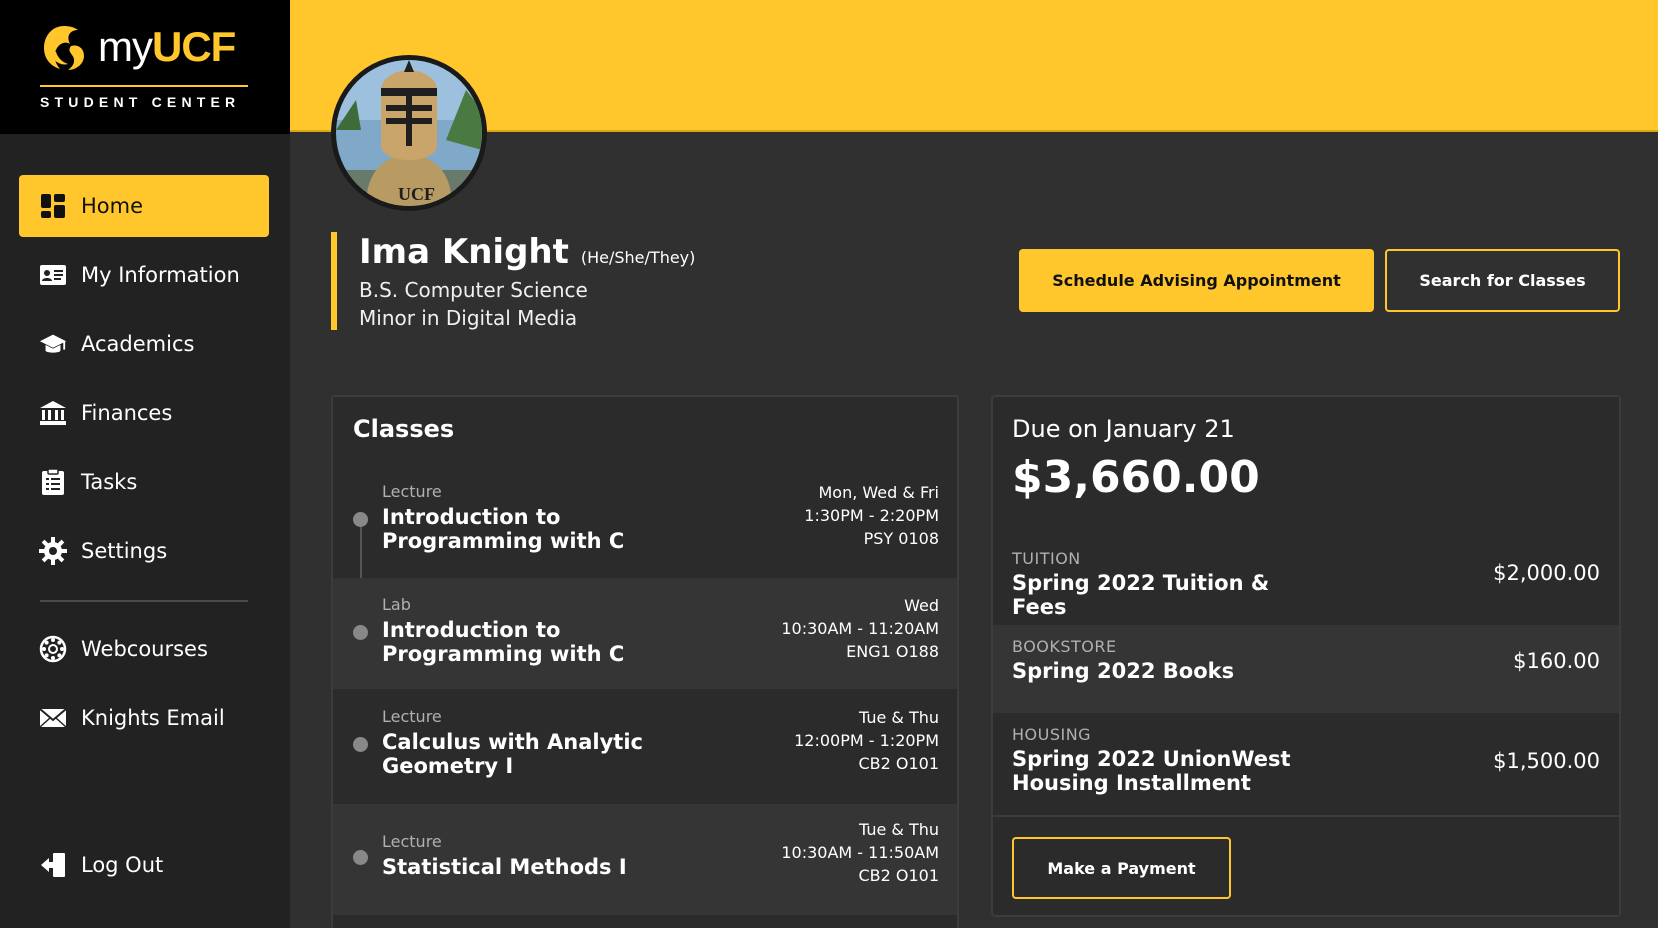 The width and height of the screenshot is (1658, 928). Describe the element at coordinates (638, 257) in the screenshot. I see `pronouns: (He/She/They)` at that location.